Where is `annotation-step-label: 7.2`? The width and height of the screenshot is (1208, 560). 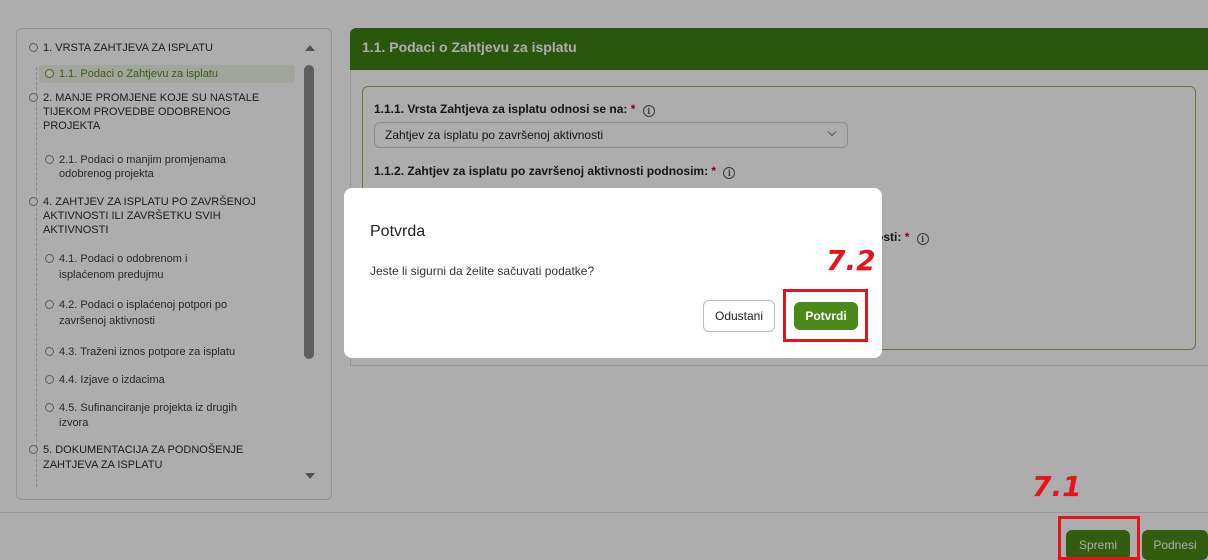
annotation-step-label: 7.2 is located at coordinates (851, 260).